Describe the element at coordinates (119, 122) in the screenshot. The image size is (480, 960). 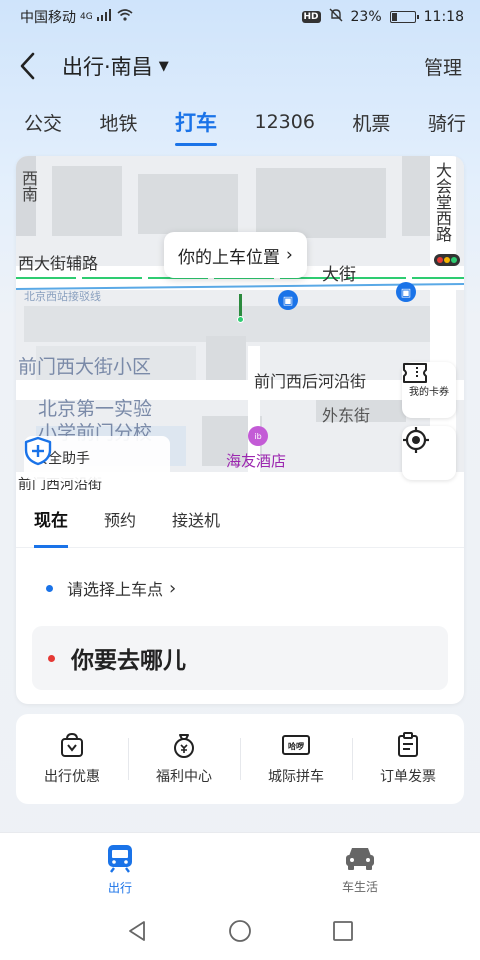
I see `tab-subway: 地铁` at that location.